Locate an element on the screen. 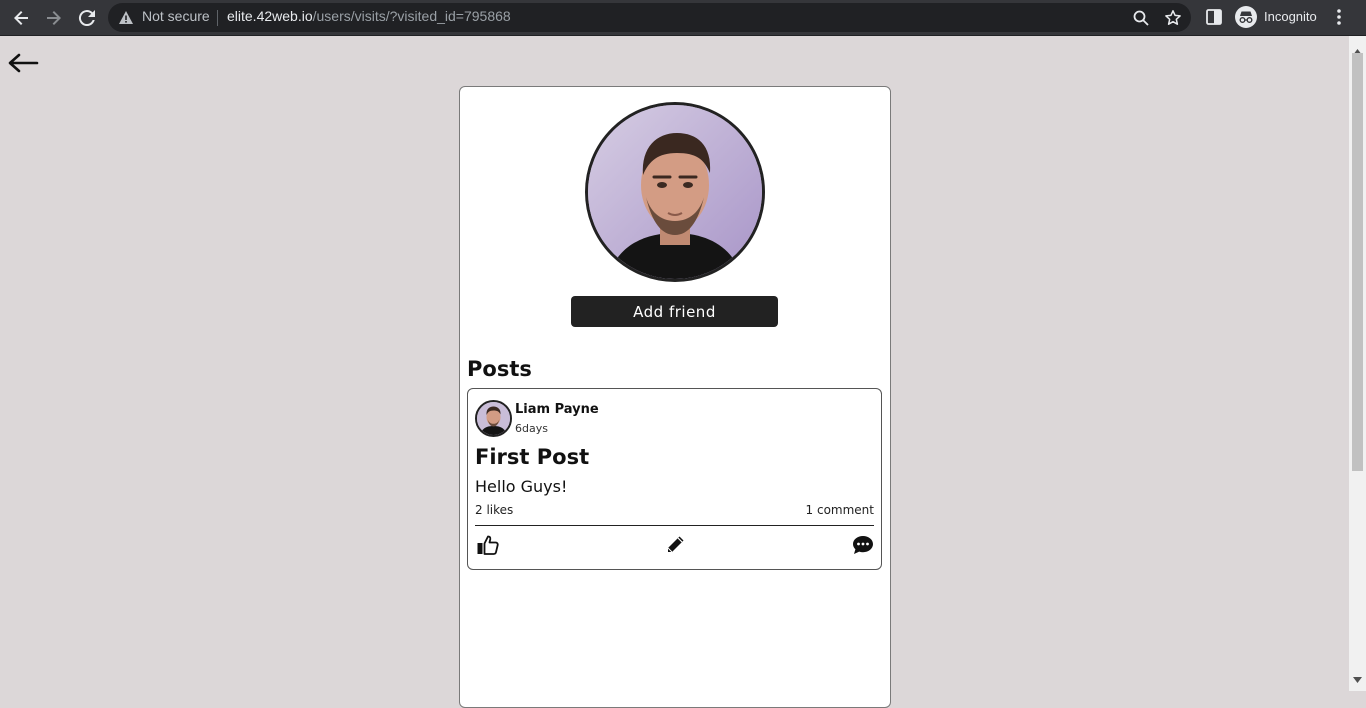  security-label: Not secure is located at coordinates (176, 16).